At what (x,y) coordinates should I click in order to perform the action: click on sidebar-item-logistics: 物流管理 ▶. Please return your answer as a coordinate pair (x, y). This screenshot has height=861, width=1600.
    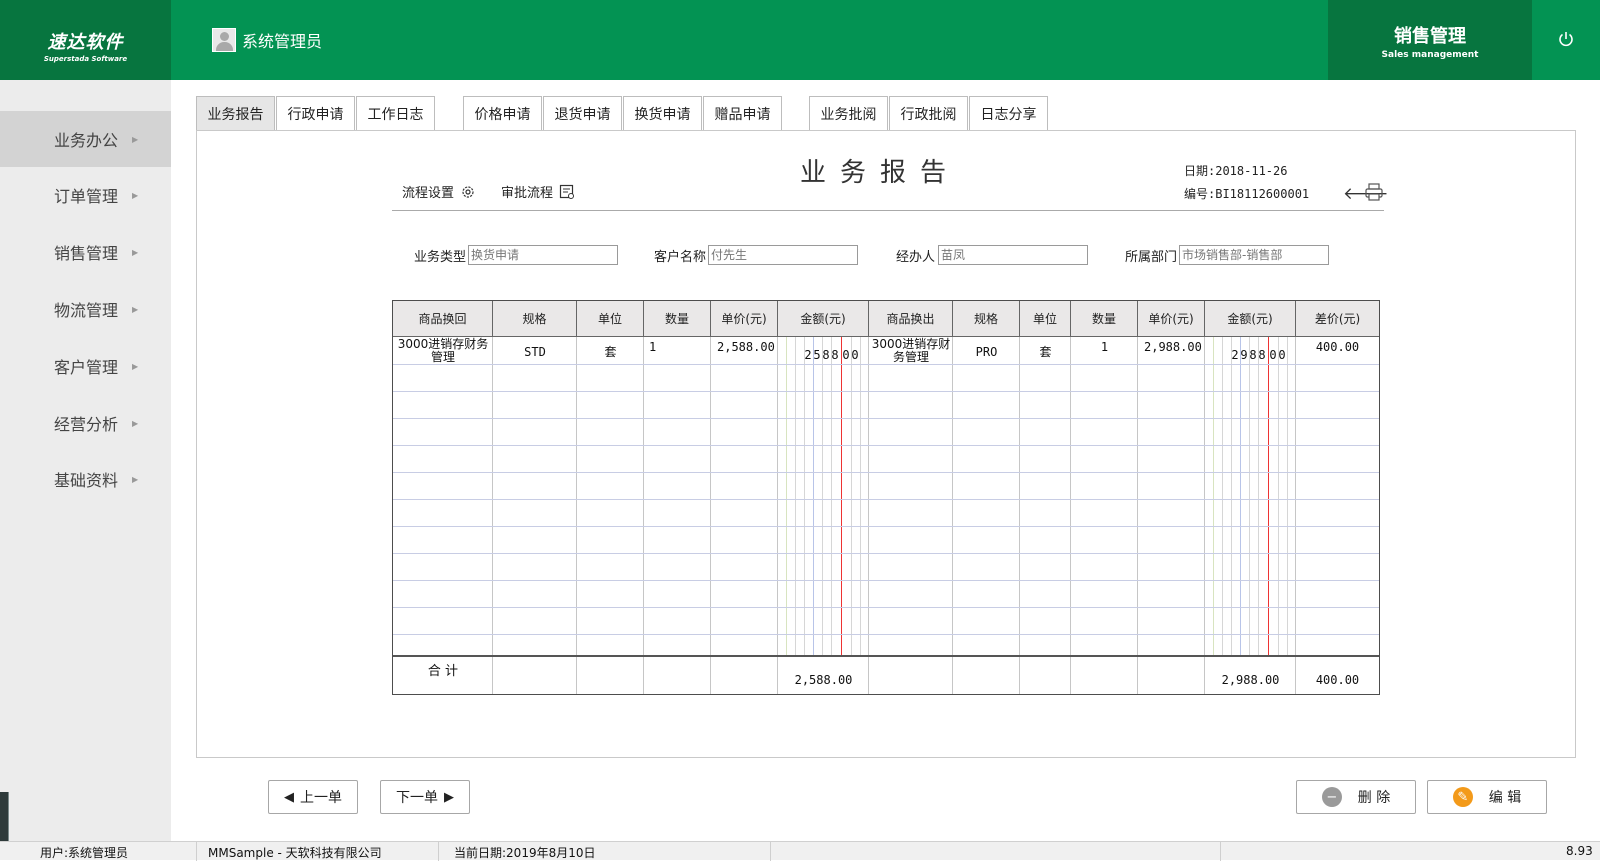
    Looking at the image, I should click on (85, 309).